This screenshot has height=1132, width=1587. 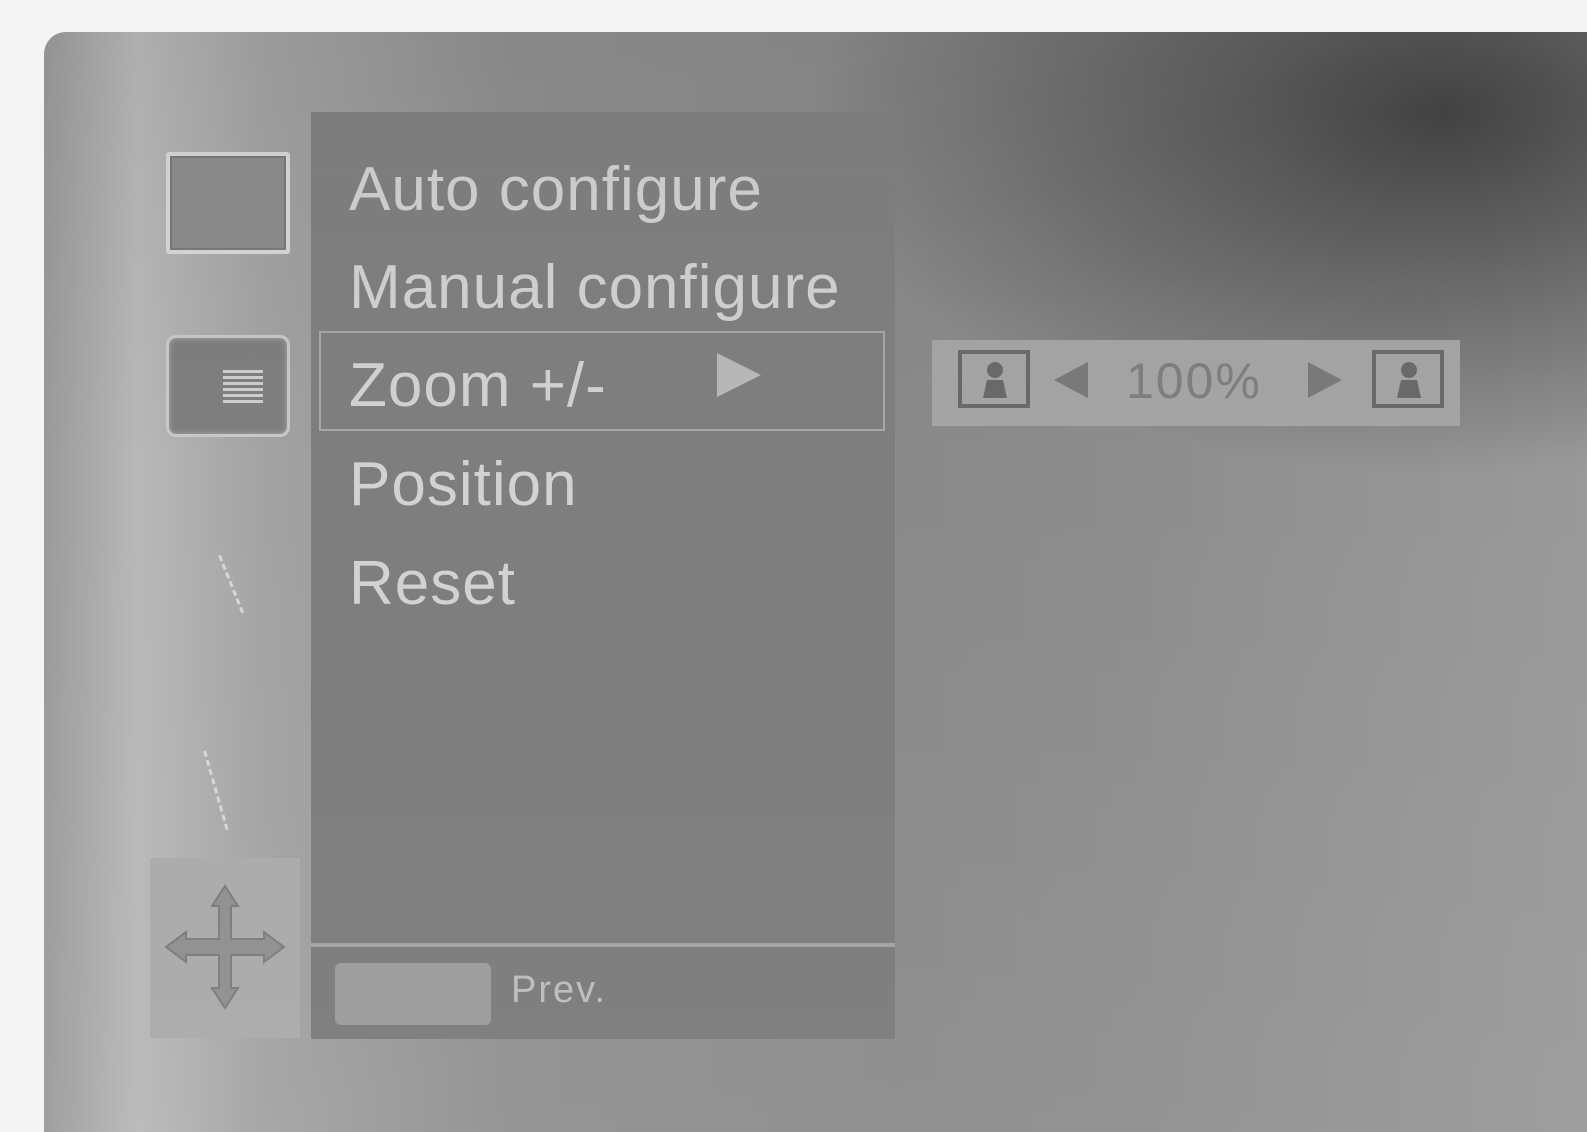 I want to click on move-icon, so click(x=225, y=948).